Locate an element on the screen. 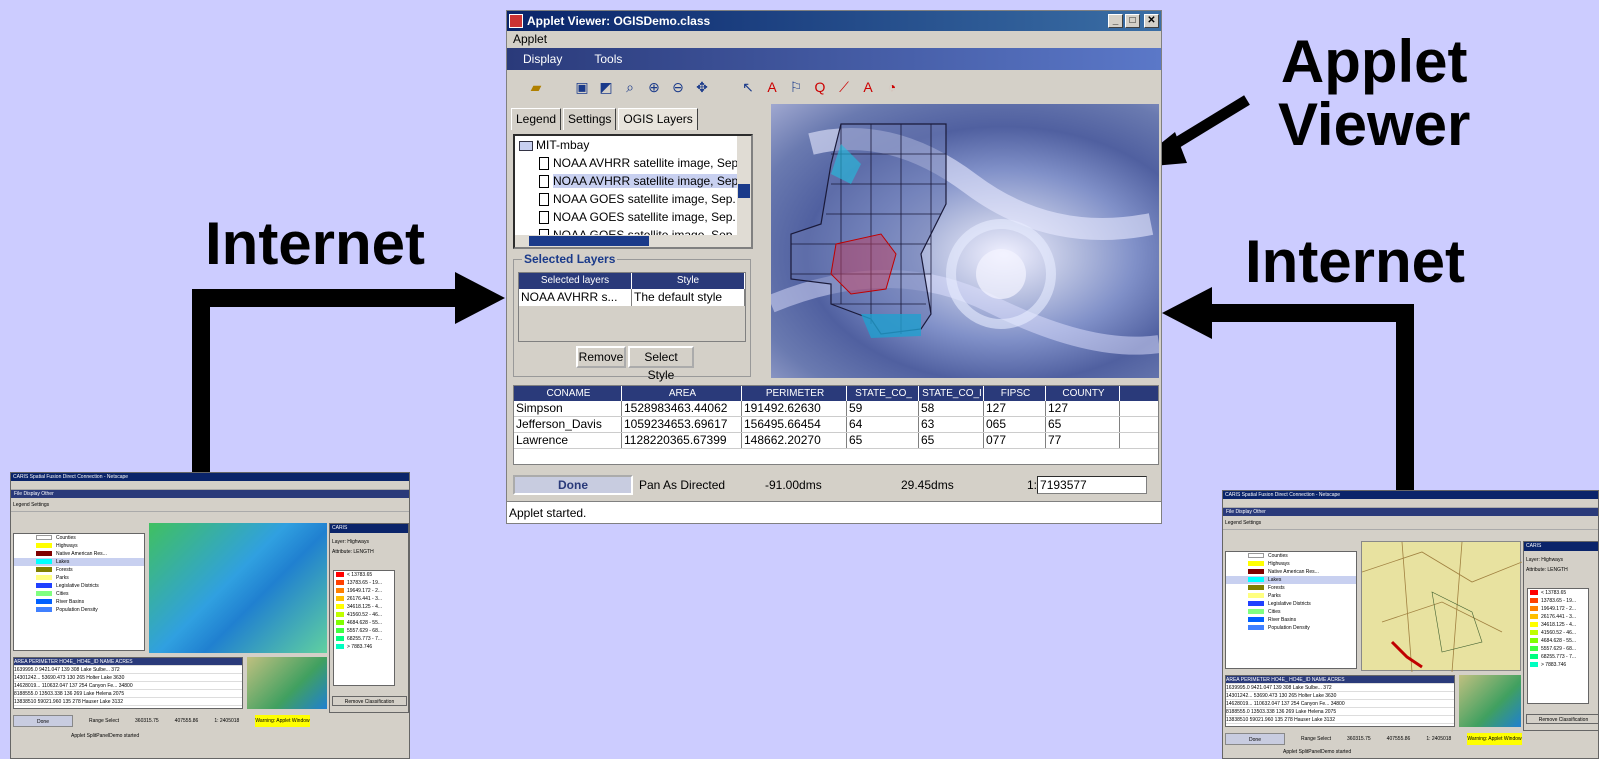  table-row: NOAA AVHRR s... The default style is located at coordinates (632, 297).